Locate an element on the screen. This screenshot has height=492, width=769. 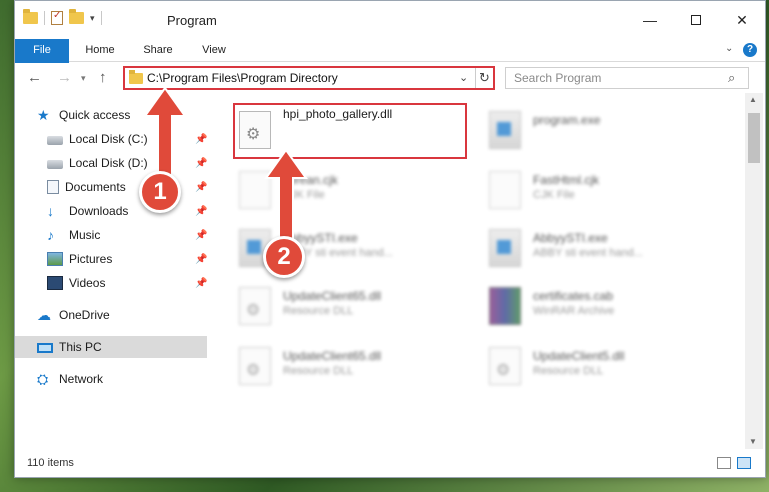
status-bar: 110 items is located at coordinates (390, 463).